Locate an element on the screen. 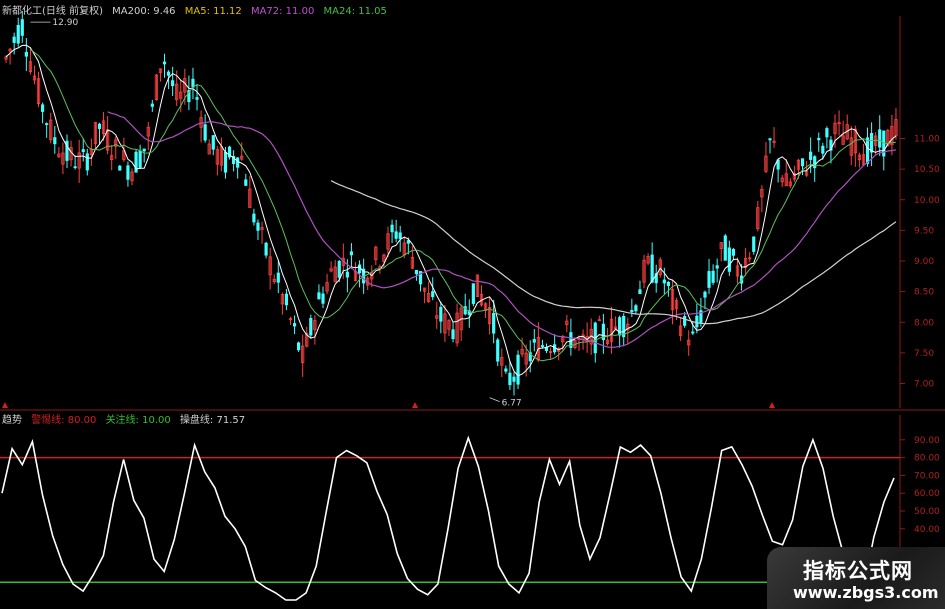 The height and width of the screenshot is (609, 945). watermark-url: www.zbgs3.com is located at coordinates (866, 592).